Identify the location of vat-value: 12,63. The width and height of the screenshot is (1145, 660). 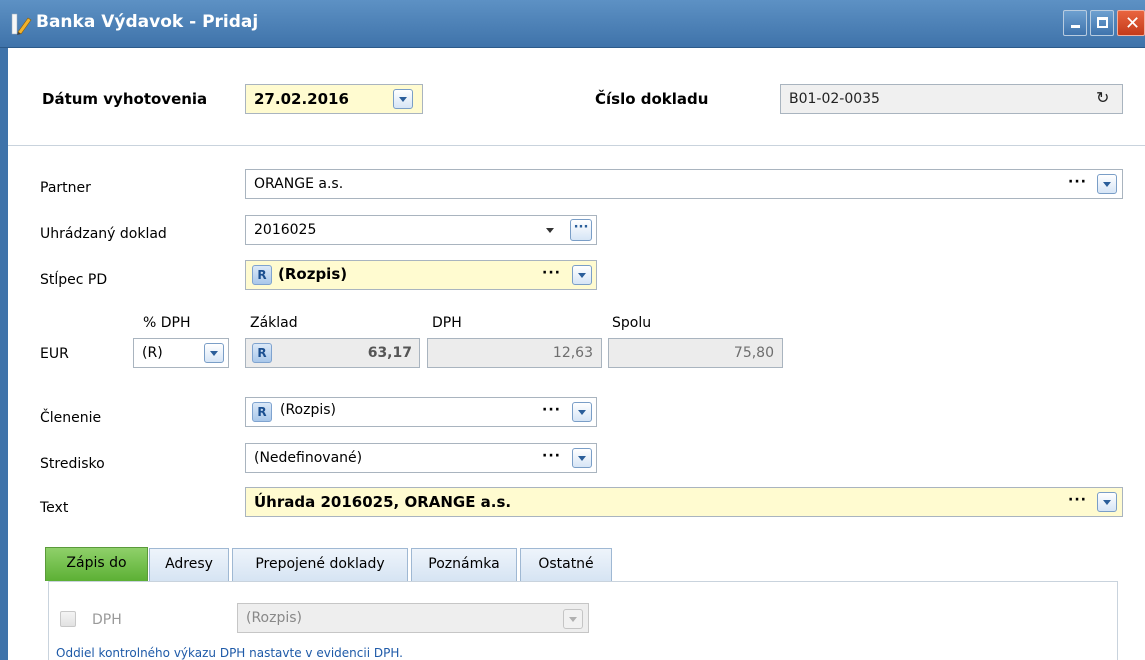
(572, 353).